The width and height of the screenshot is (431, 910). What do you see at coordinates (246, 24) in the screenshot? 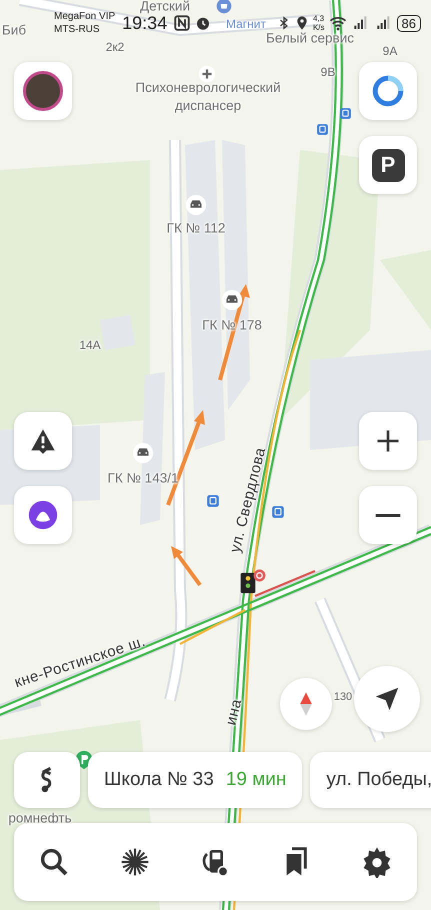
I see `shop-label: Магнит` at bounding box center [246, 24].